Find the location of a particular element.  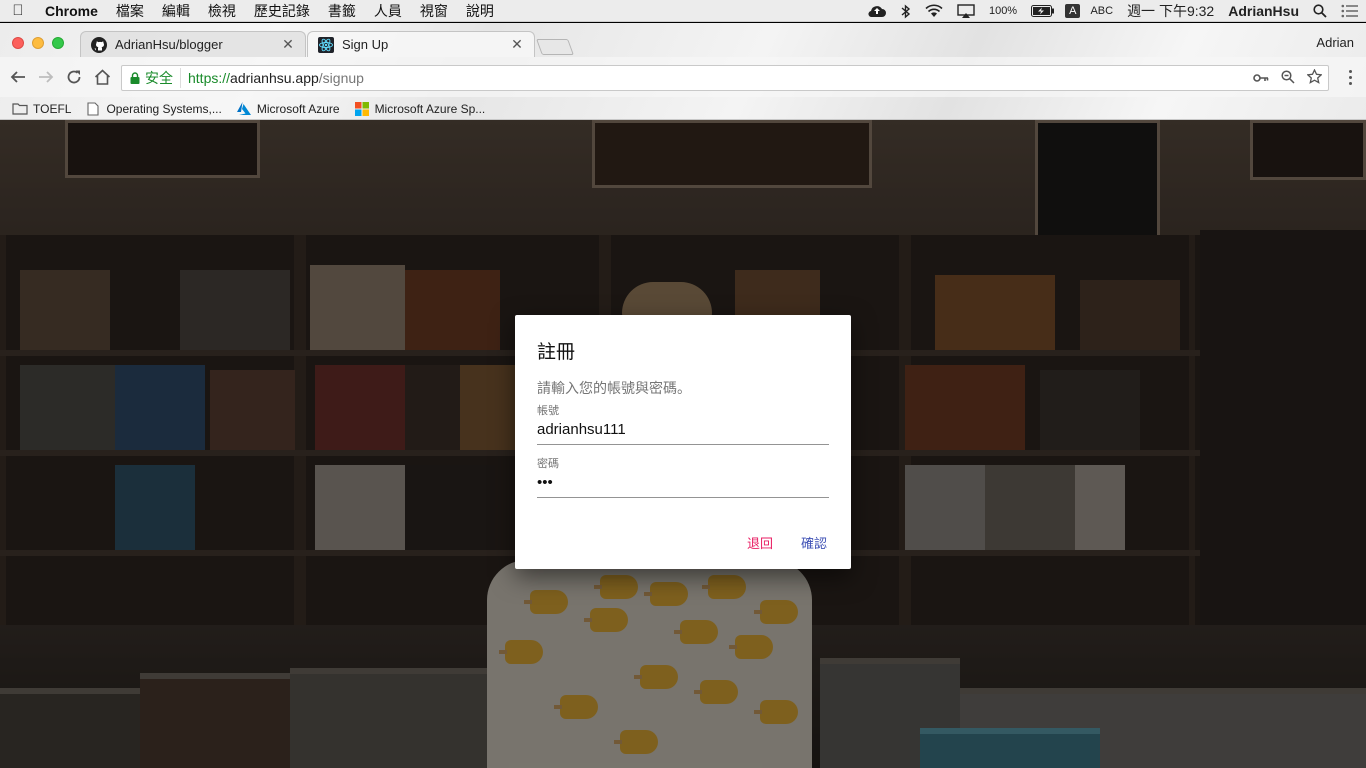

battery-charging-icon is located at coordinates (1043, 11).